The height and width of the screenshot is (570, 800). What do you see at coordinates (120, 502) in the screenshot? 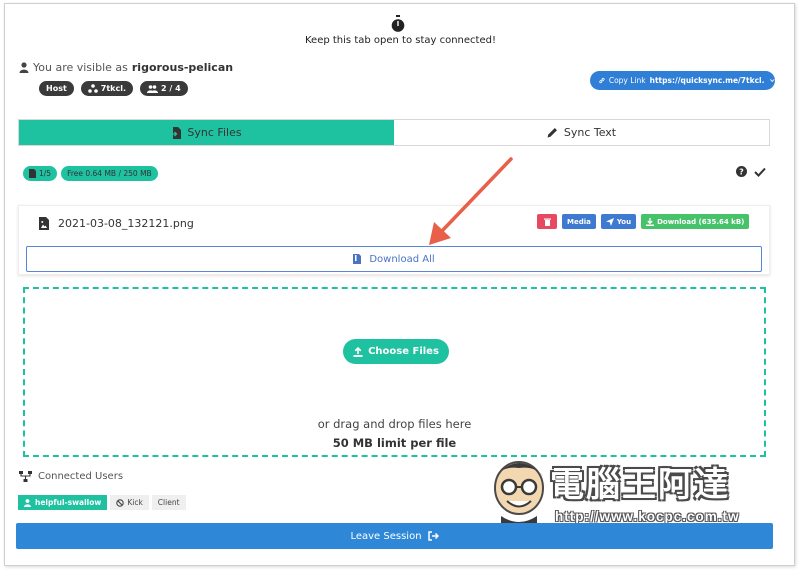
I see `ban-icon` at bounding box center [120, 502].